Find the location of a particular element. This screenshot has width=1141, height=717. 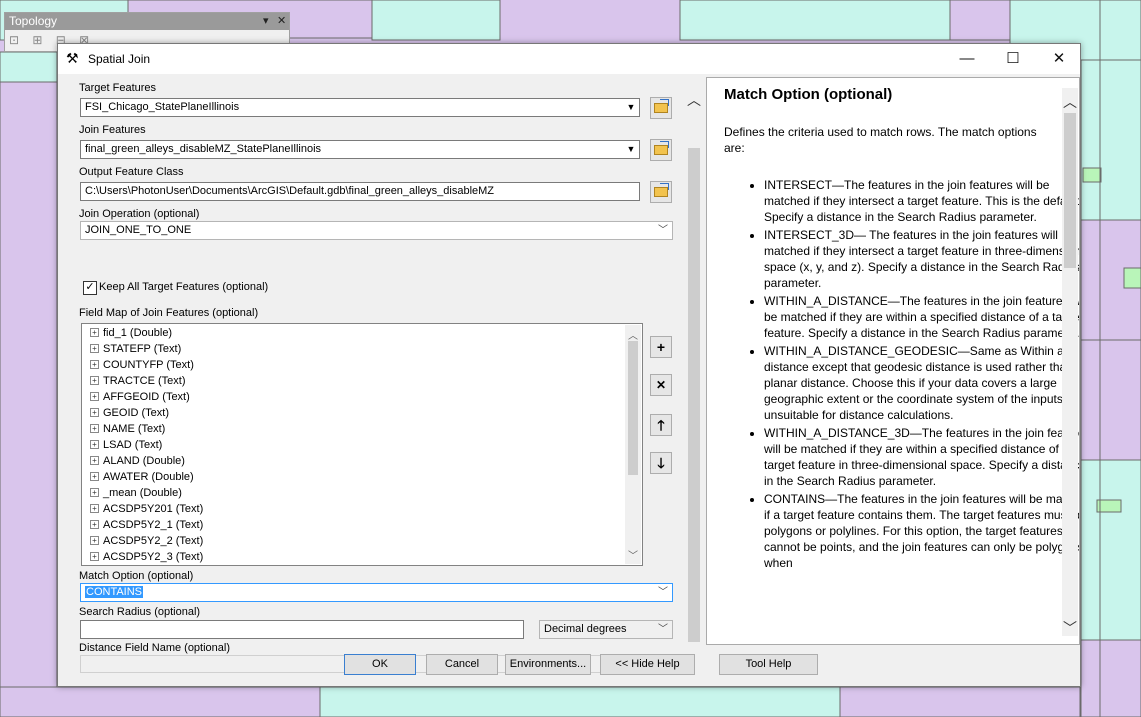

list-item: + GEOID (Text) is located at coordinates (129, 413).